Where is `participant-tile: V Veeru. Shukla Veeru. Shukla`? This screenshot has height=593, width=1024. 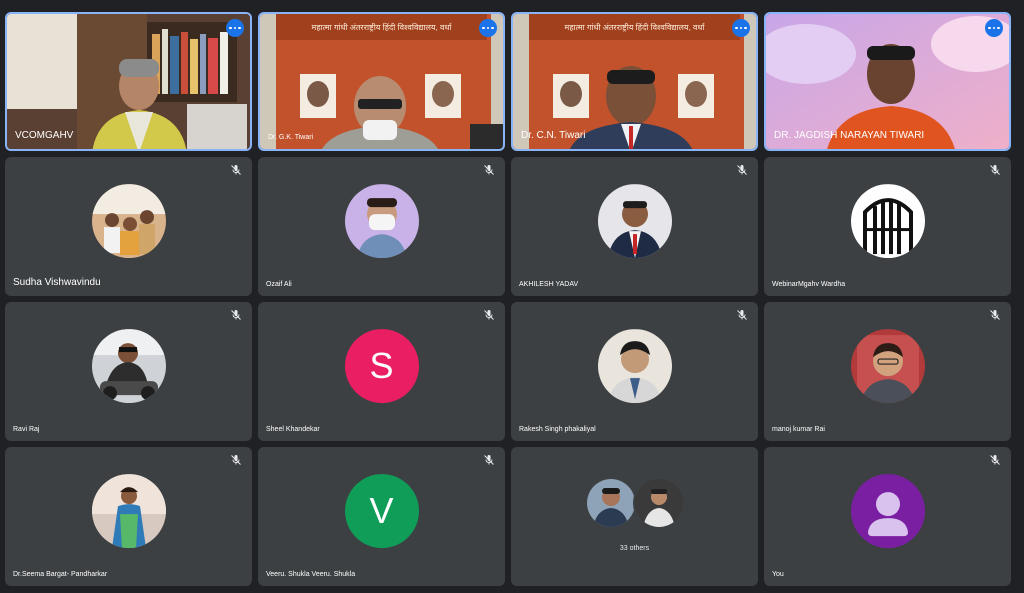 participant-tile: V Veeru. Shukla Veeru. Shukla is located at coordinates (381, 516).